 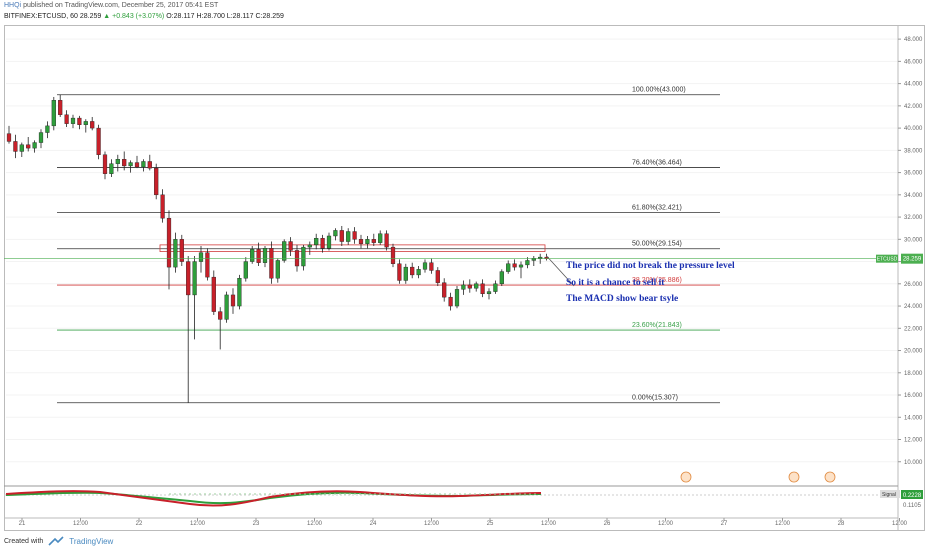 I want to click on annotation-text: So it is a chance to sell it, so click(x=615, y=283).